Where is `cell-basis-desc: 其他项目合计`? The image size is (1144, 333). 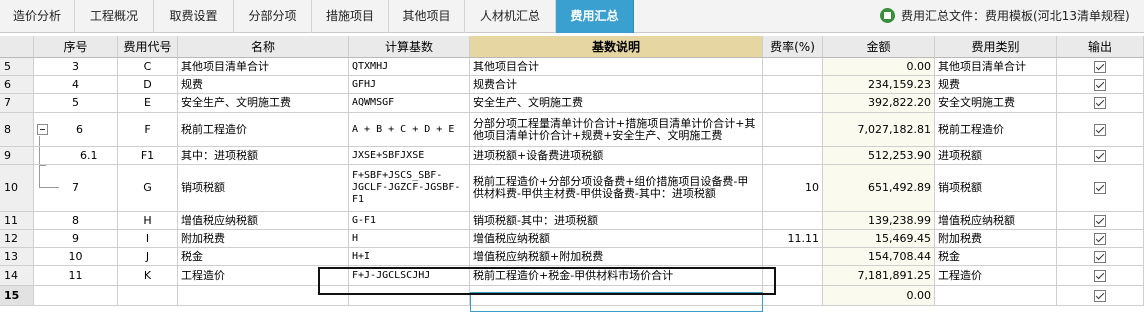
cell-basis-desc: 其他项目合计 is located at coordinates (616, 67).